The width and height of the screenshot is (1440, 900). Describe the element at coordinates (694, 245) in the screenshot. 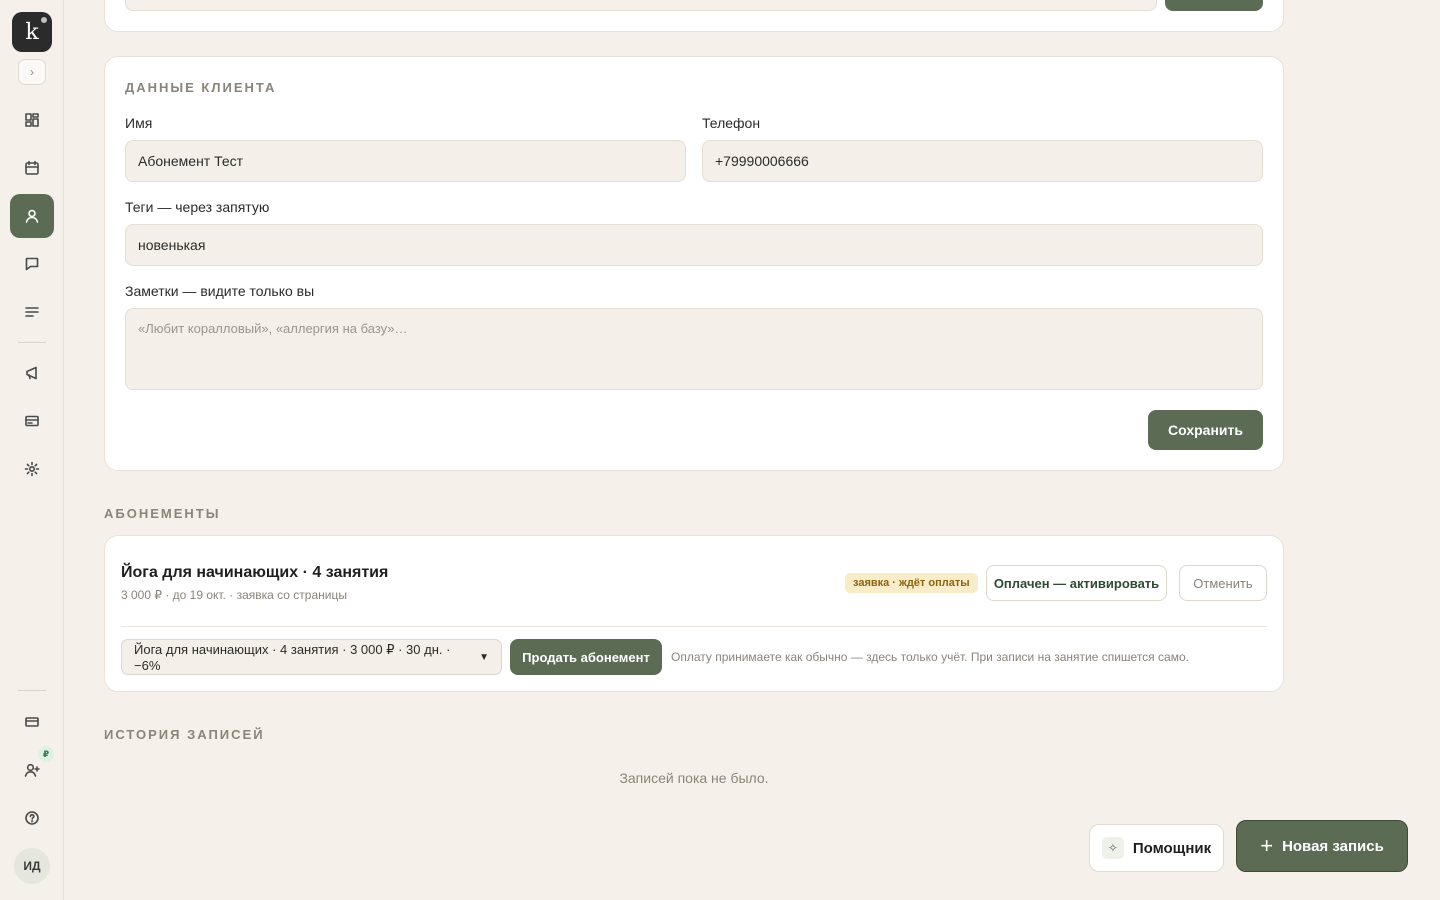

I see `tags-field: новенькая` at that location.